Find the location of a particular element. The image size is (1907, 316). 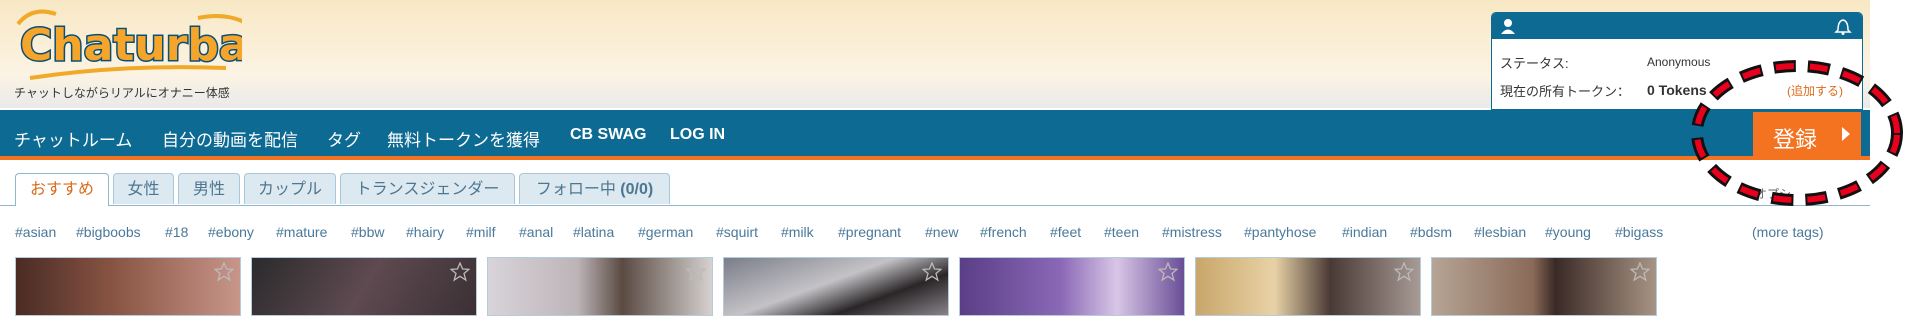

tab-following-label: フォロー中 is located at coordinates (575, 189).